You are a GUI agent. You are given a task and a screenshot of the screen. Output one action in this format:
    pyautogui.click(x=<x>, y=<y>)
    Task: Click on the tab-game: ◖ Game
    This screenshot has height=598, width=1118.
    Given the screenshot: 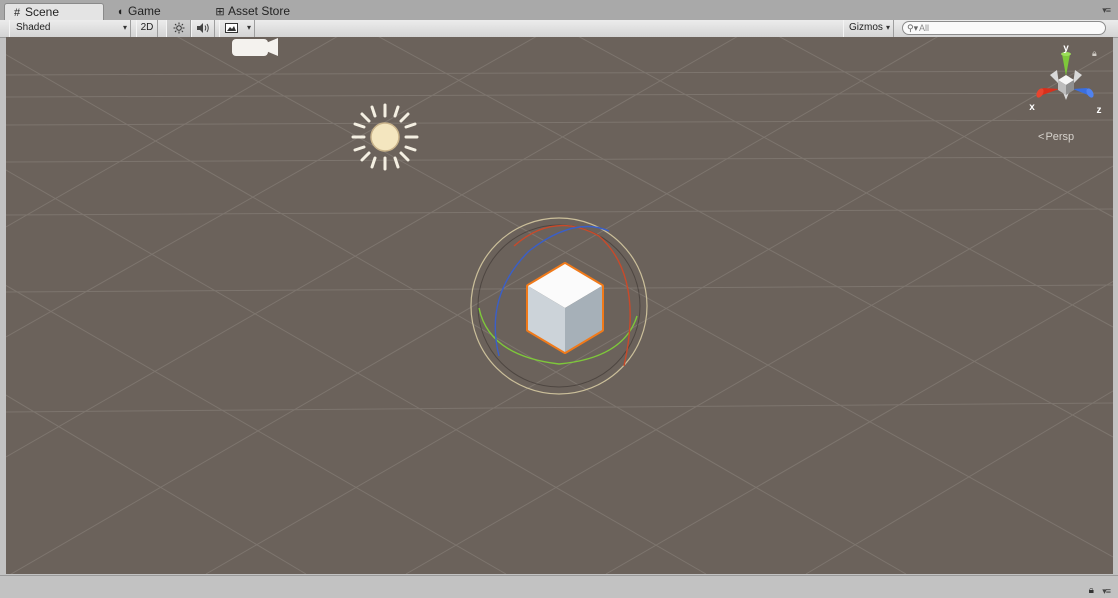 What is the action you would take?
    pyautogui.click(x=158, y=11)
    